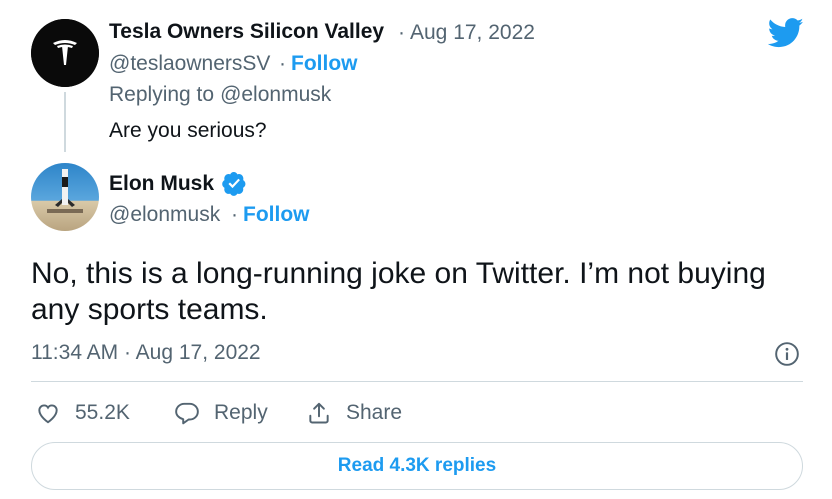  I want to click on divider, so click(417, 381).